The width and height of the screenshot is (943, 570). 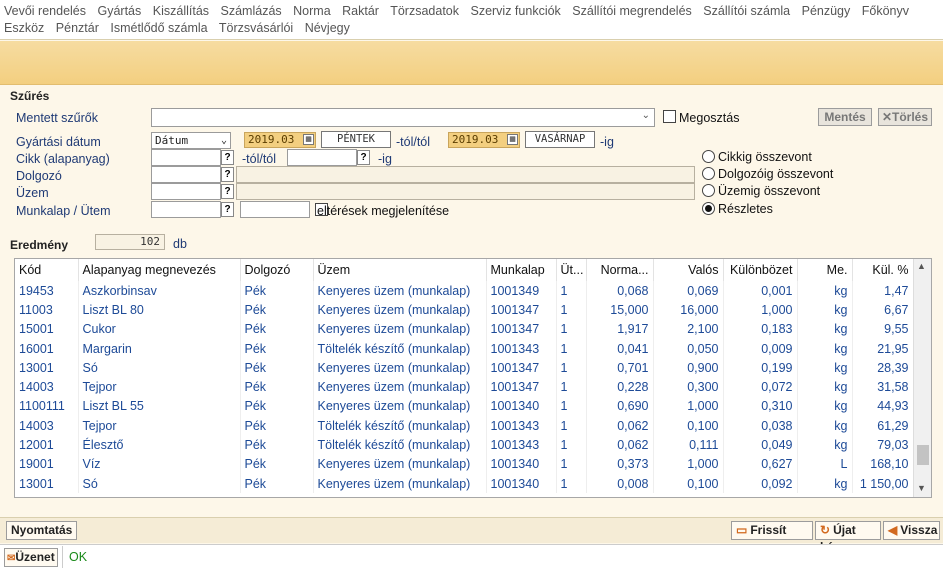 I want to click on menu-item: Szerviz funkciók, so click(x=515, y=11).